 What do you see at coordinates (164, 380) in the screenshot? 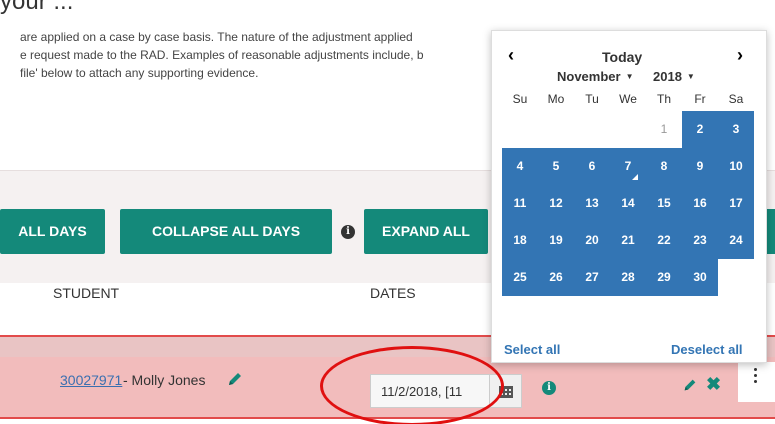
I see `student-name: - Molly Jones` at bounding box center [164, 380].